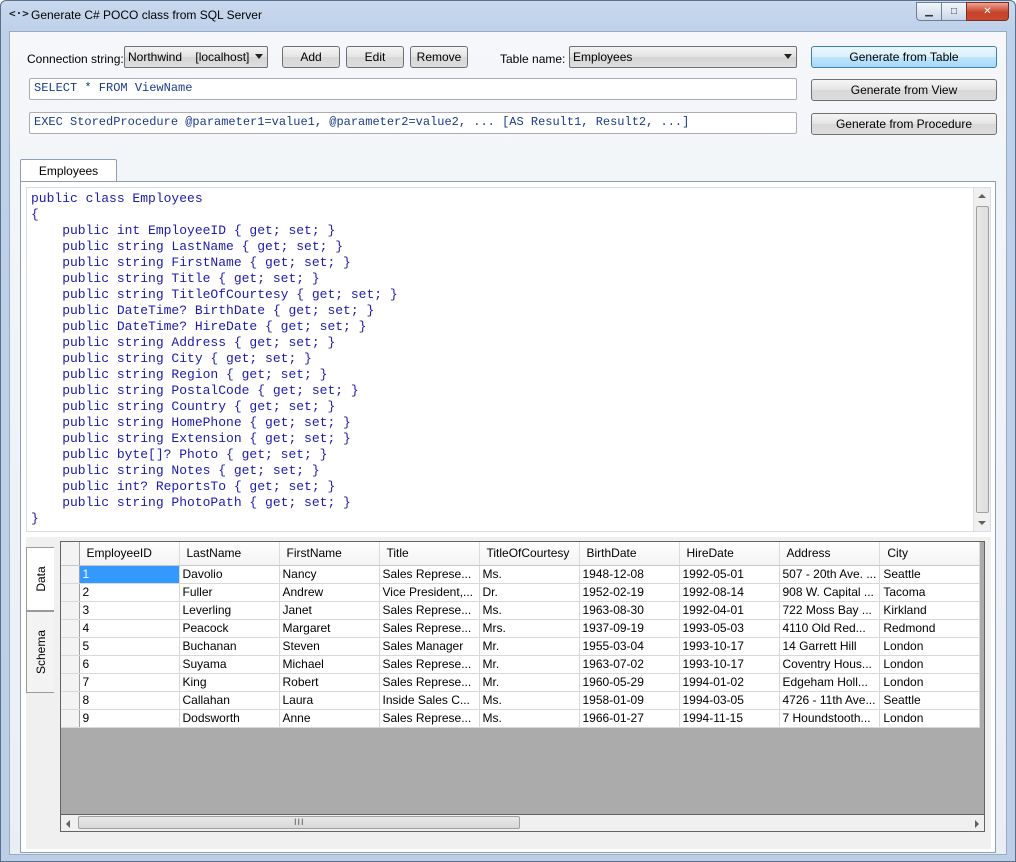 This screenshot has height=862, width=1016. I want to click on add-connection-button: Add, so click(311, 57).